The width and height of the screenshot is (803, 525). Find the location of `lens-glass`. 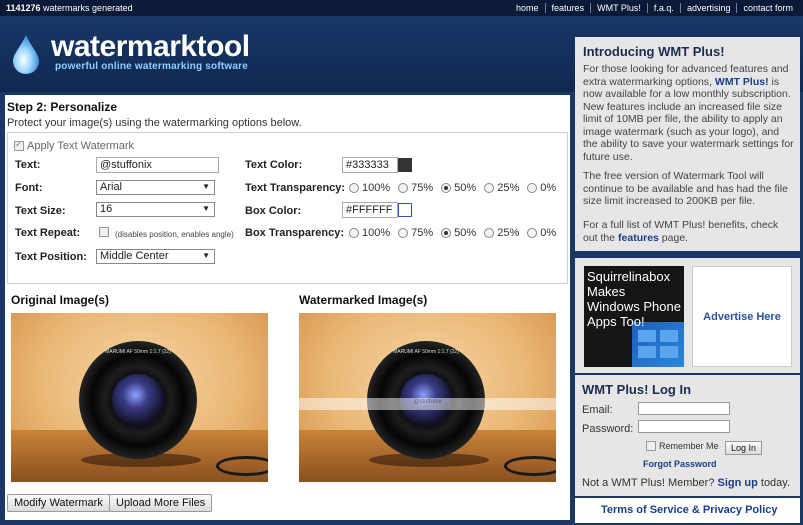

lens-glass is located at coordinates (138, 400).